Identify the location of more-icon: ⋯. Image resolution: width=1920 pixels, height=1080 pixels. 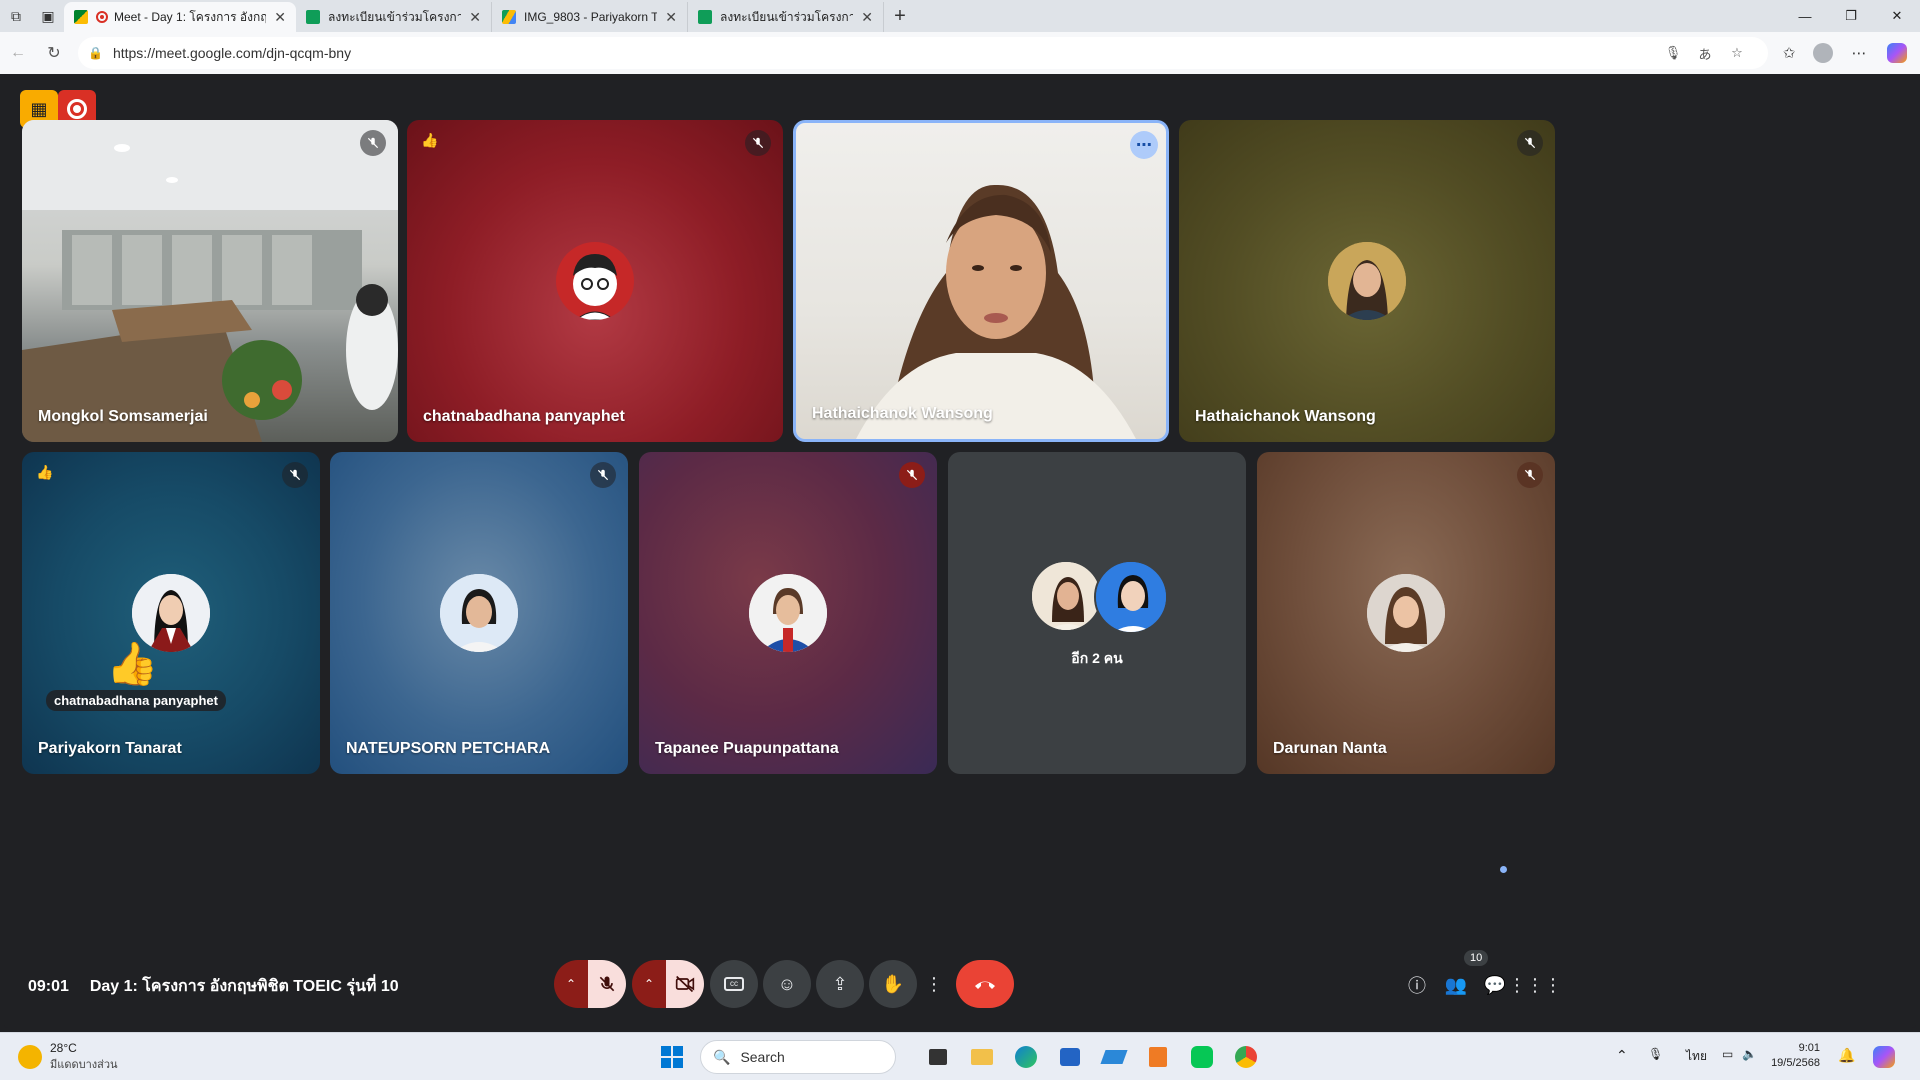
(1859, 53).